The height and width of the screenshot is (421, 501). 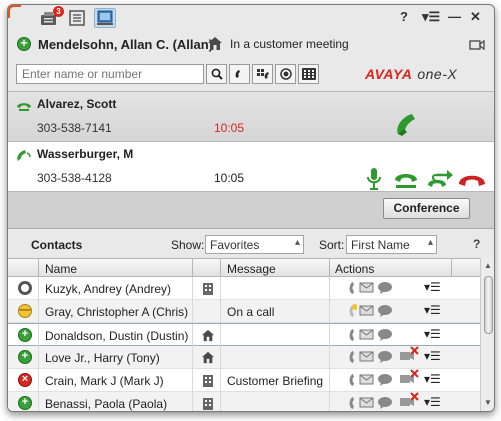 I want to click on caller-number: 303-538-7141, so click(x=74, y=128).